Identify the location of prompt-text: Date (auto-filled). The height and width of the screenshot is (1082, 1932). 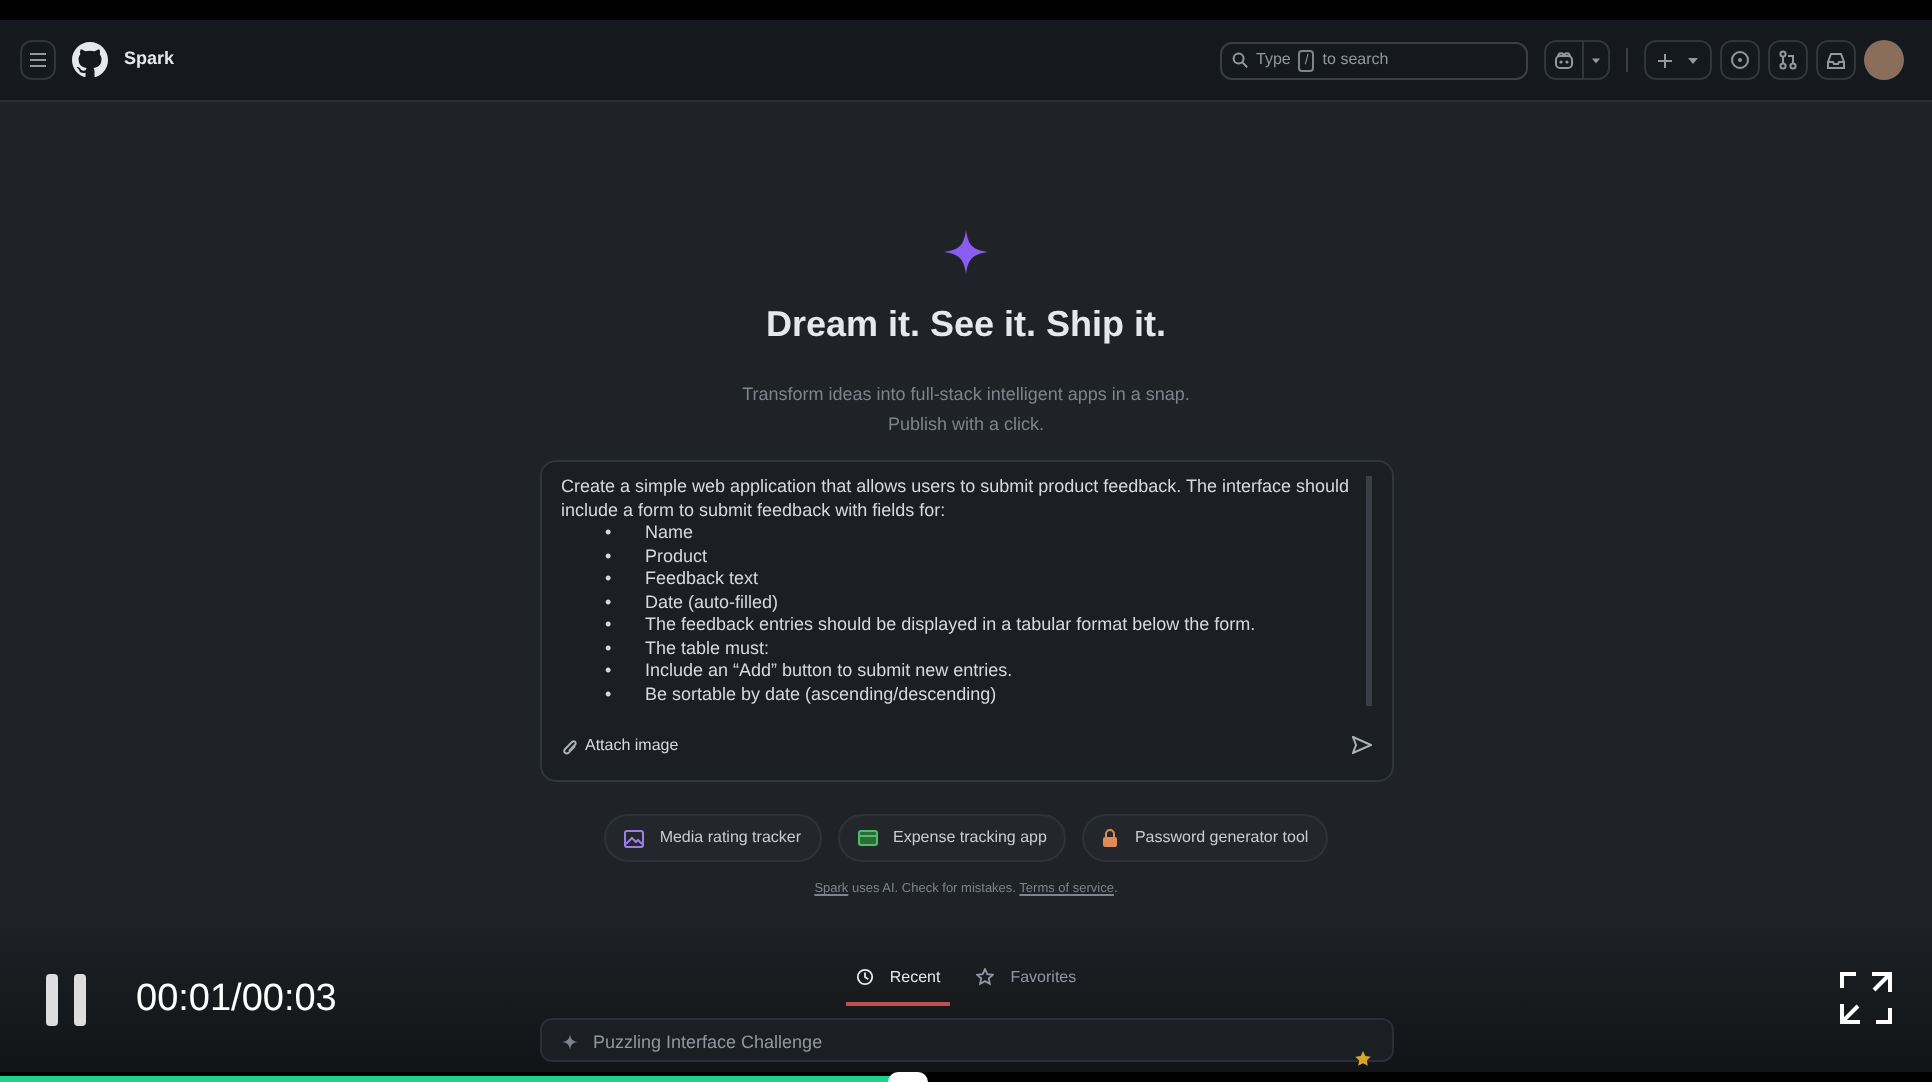
(712, 602).